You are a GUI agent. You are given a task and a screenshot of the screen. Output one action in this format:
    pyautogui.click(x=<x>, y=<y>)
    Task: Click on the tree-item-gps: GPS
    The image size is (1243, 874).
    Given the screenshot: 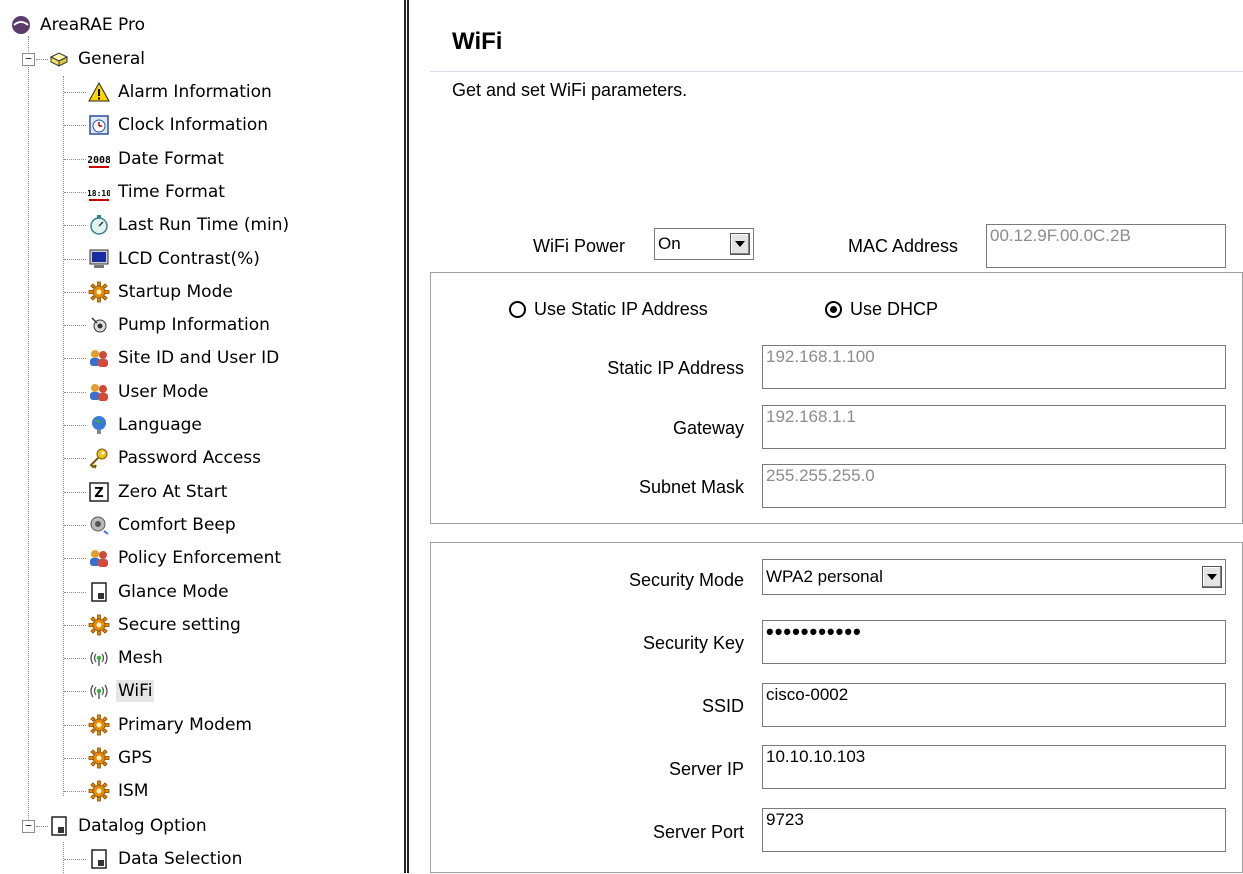 What is the action you would take?
    pyautogui.click(x=121, y=758)
    